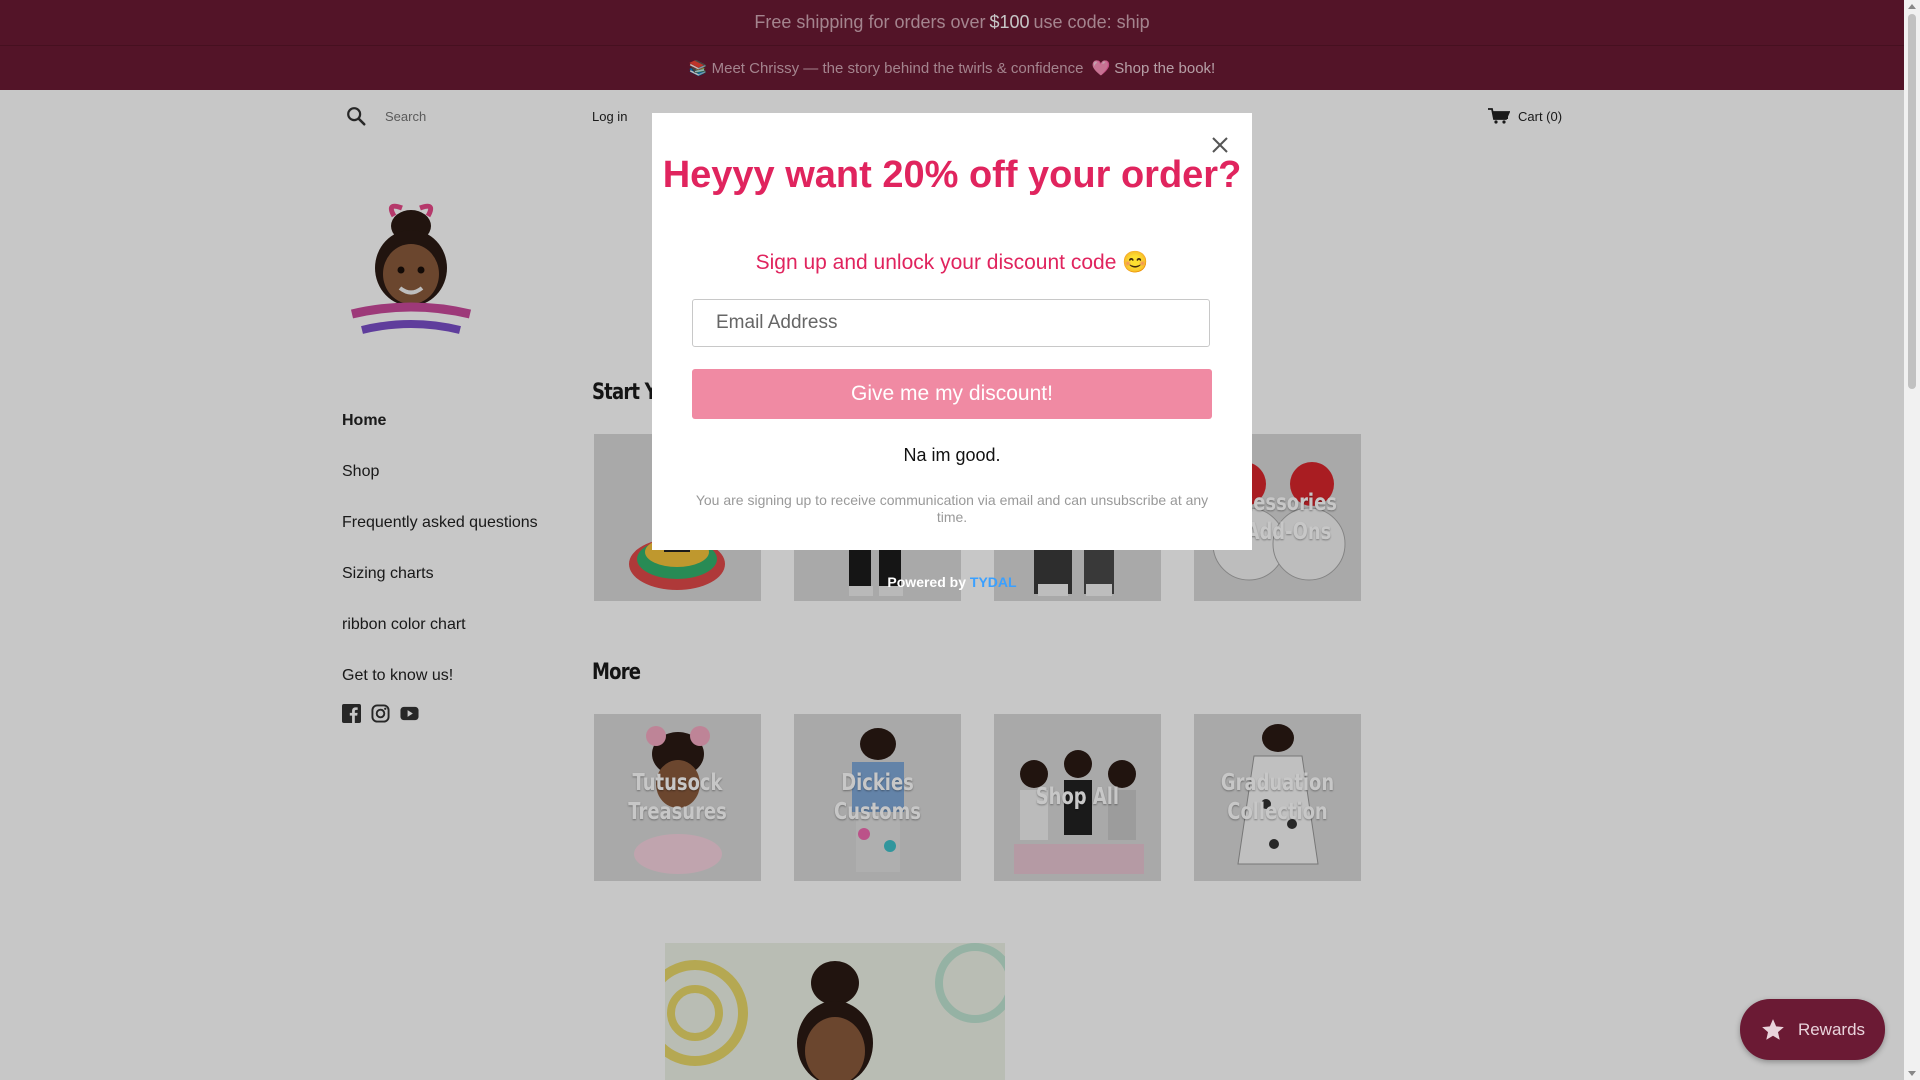  What do you see at coordinates (952, 455) in the screenshot?
I see `decline-link: Na im good.` at bounding box center [952, 455].